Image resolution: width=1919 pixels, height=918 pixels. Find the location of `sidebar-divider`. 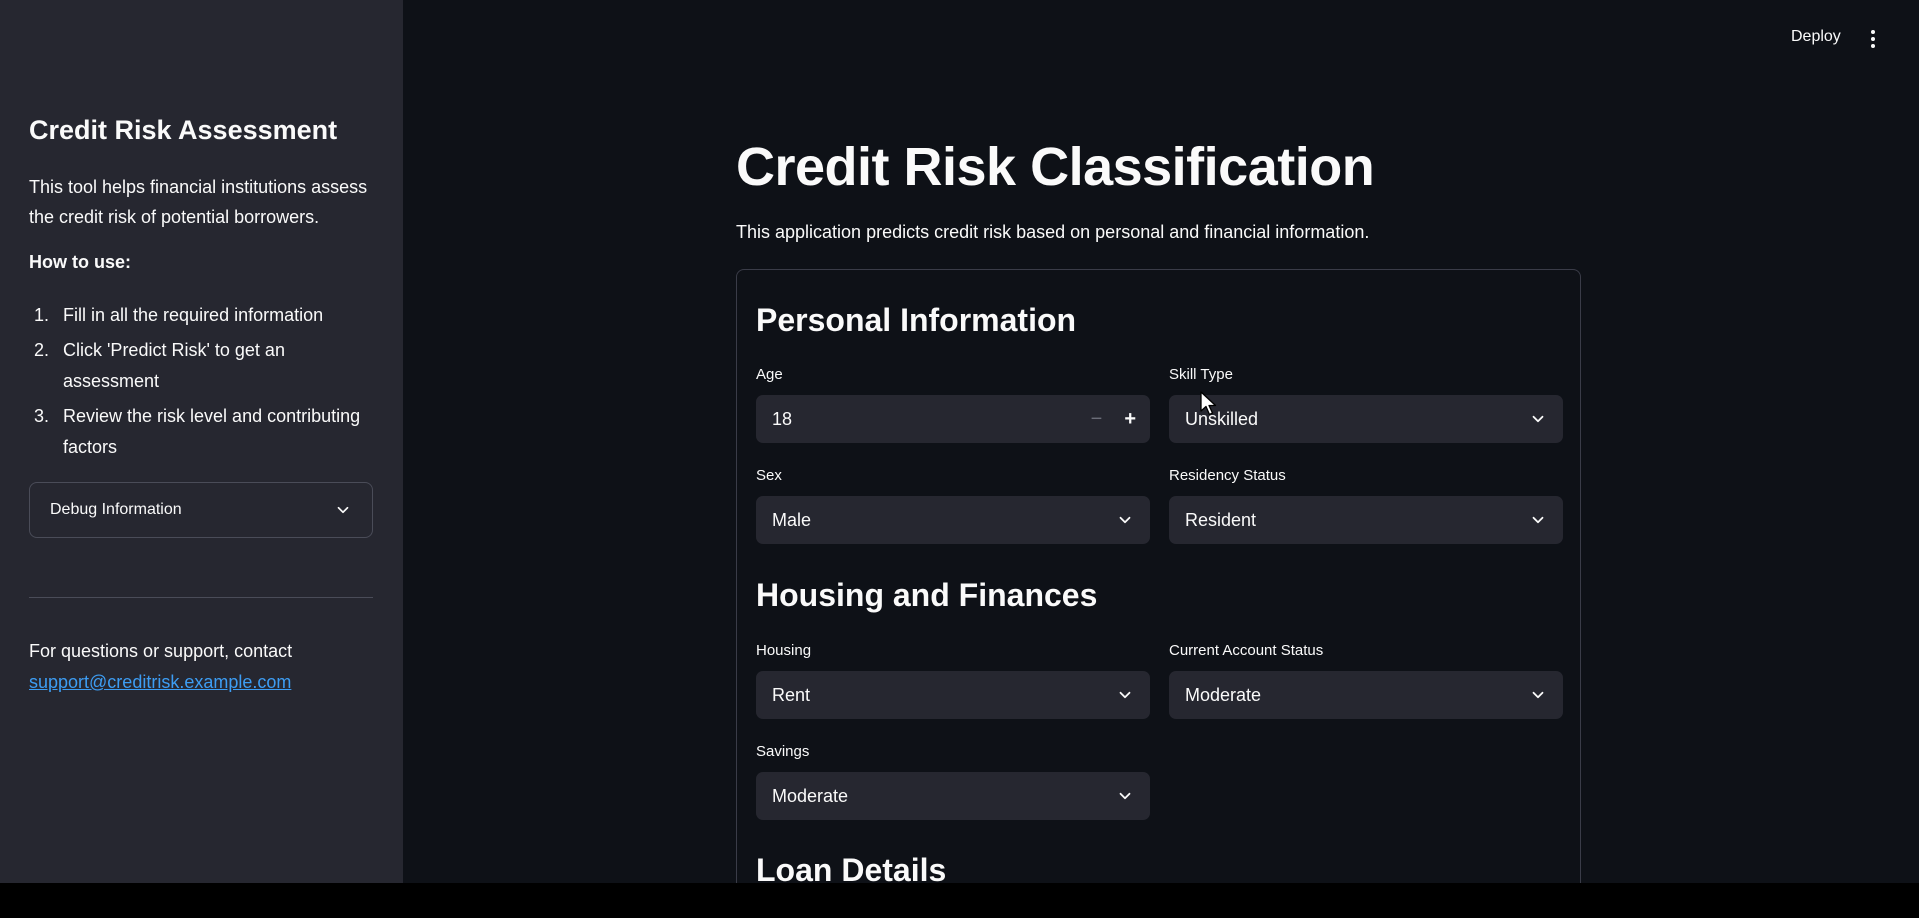

sidebar-divider is located at coordinates (201, 597).